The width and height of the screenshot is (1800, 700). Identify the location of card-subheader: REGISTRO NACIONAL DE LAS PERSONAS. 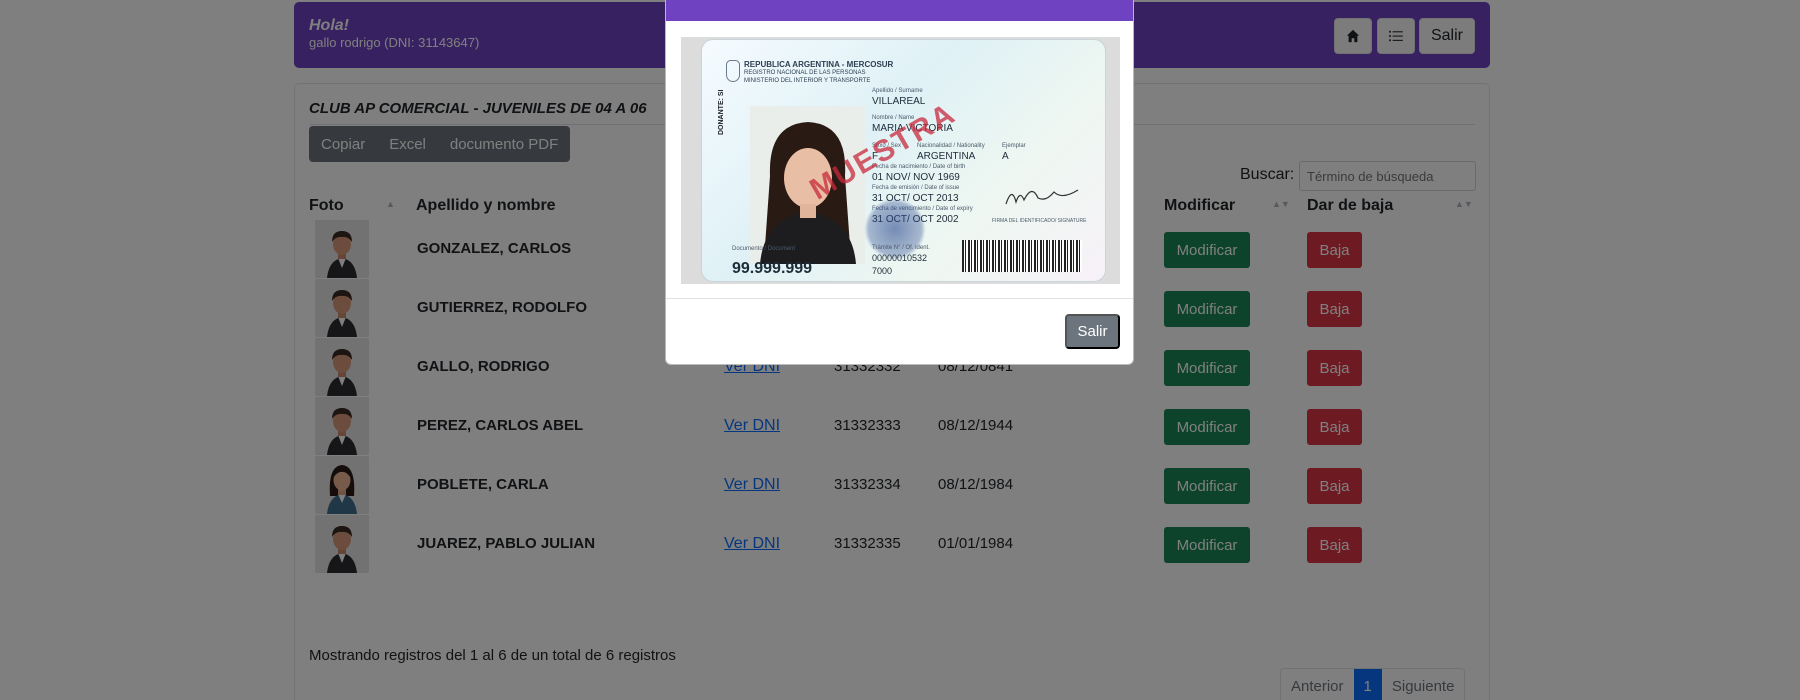
(805, 73).